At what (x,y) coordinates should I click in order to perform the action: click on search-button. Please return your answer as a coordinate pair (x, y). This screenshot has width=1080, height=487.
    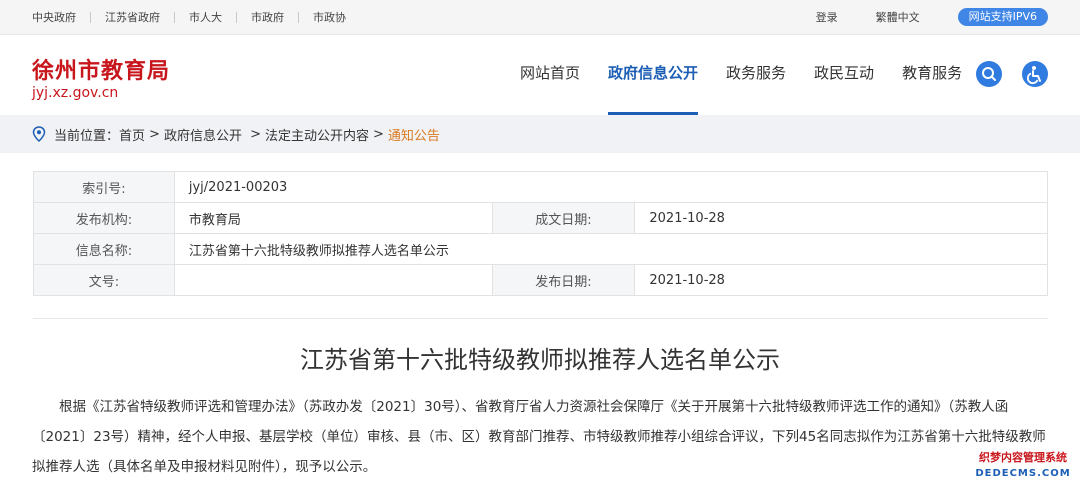
    Looking at the image, I should click on (989, 74).